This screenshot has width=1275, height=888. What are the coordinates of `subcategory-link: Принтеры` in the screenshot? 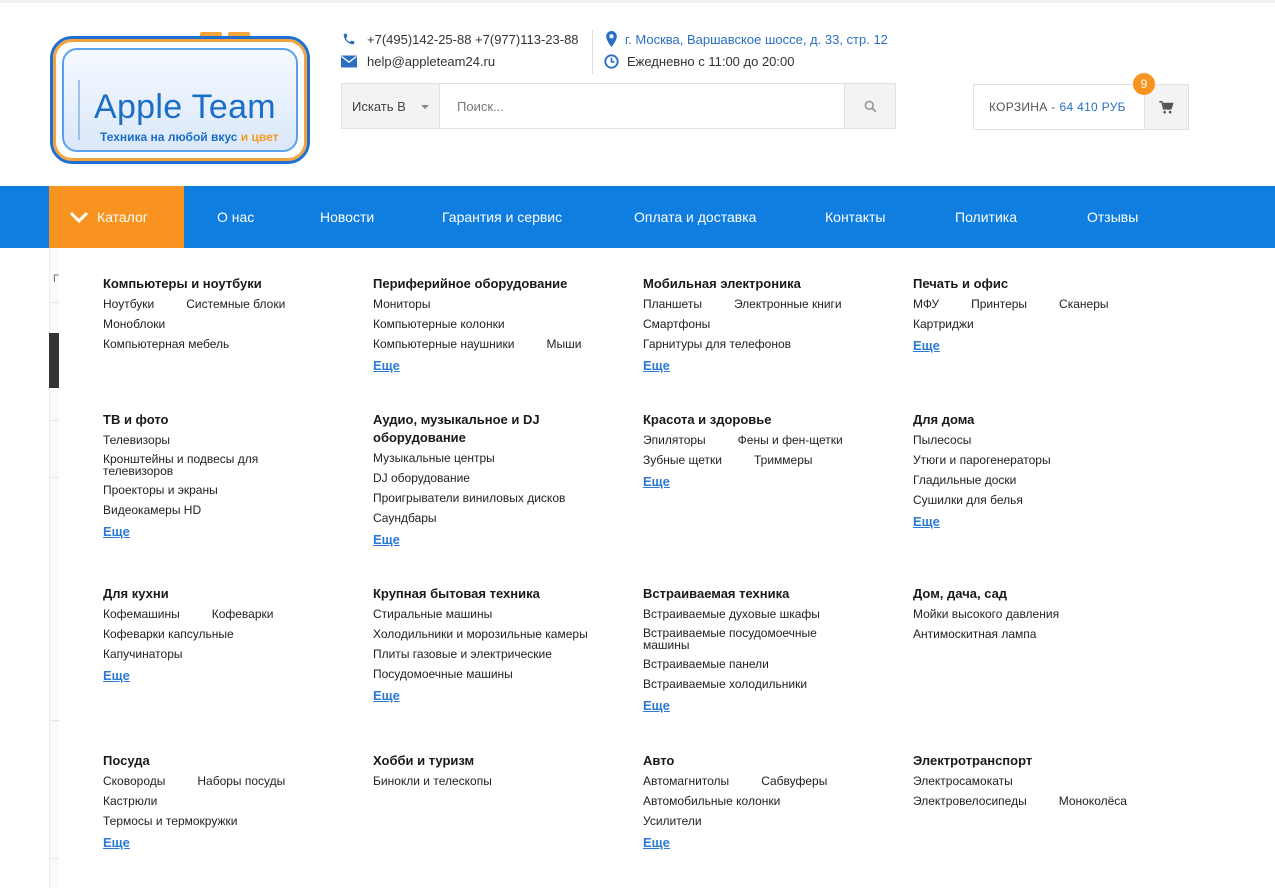 It's located at (999, 304).